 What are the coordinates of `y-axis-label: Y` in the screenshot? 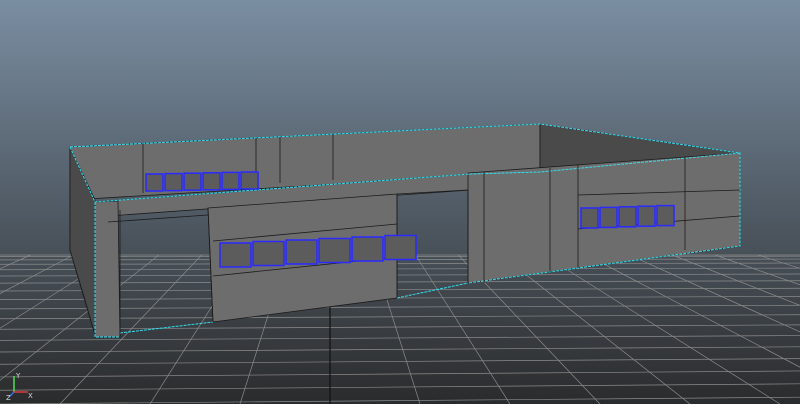 It's located at (18, 376).